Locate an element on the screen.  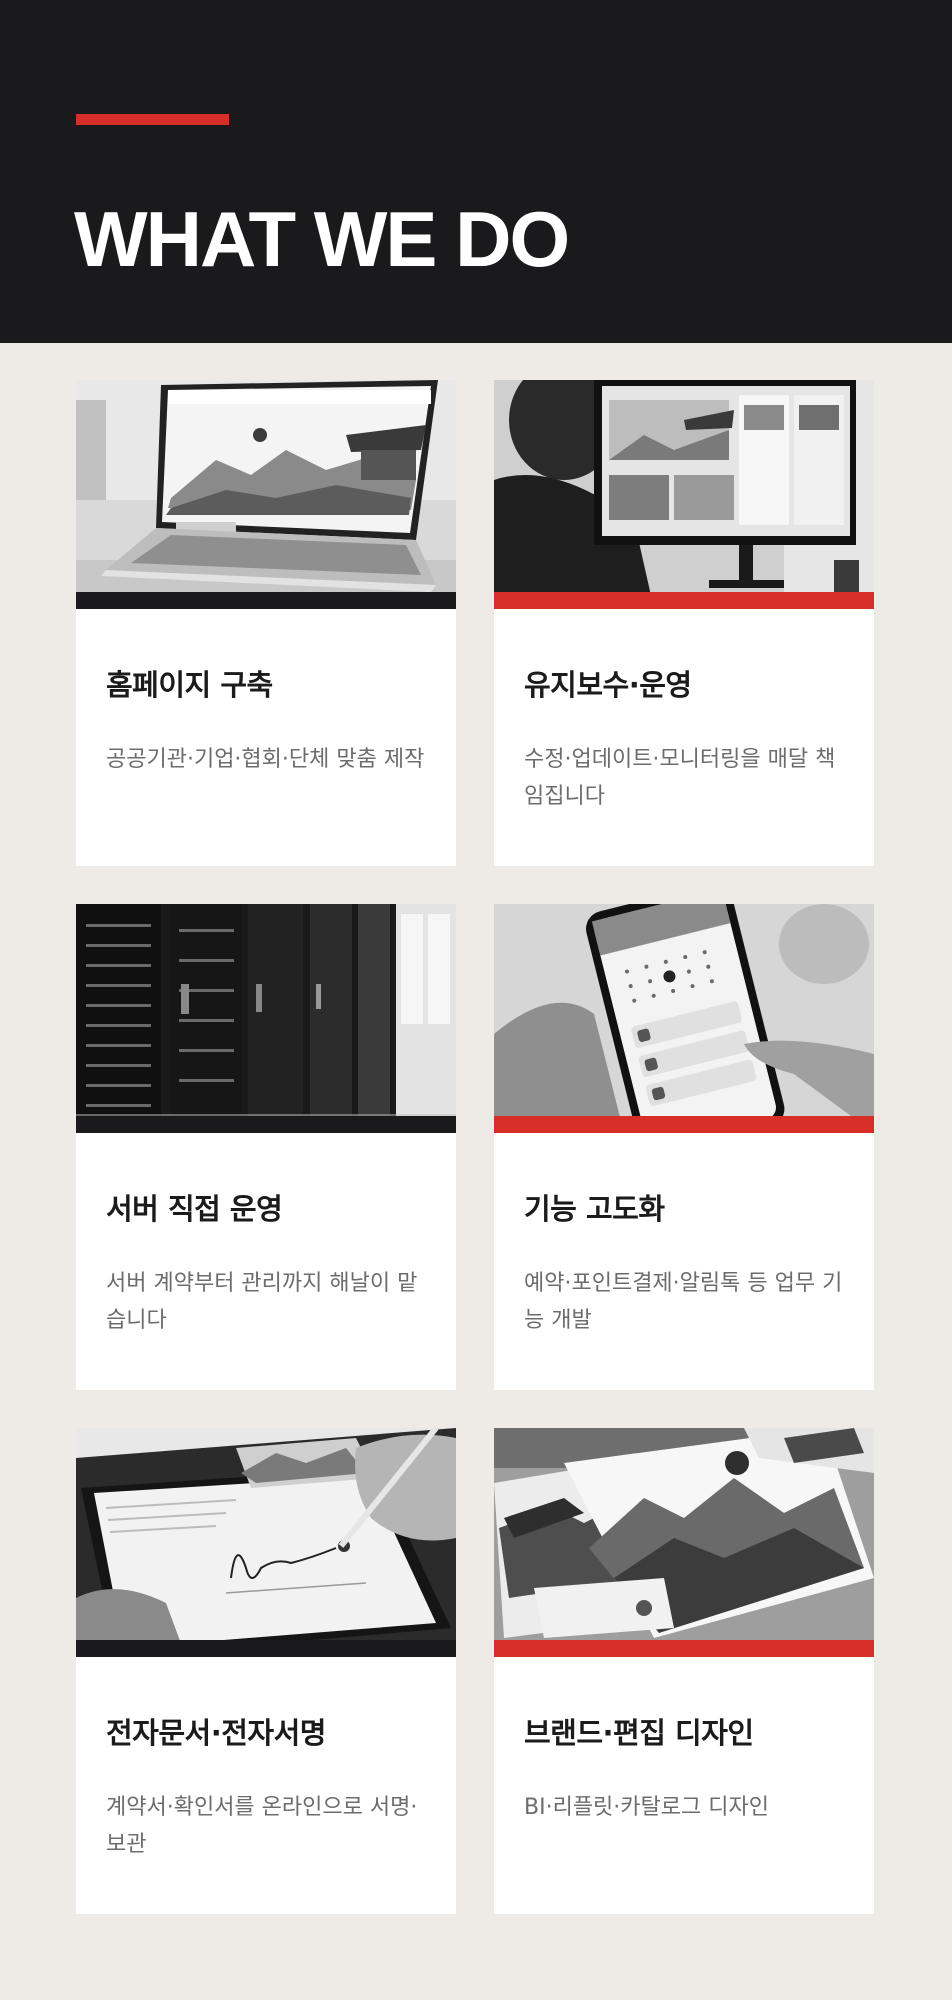
service-description: BI·리플릿·카탈로그 디자인 is located at coordinates (646, 1807).